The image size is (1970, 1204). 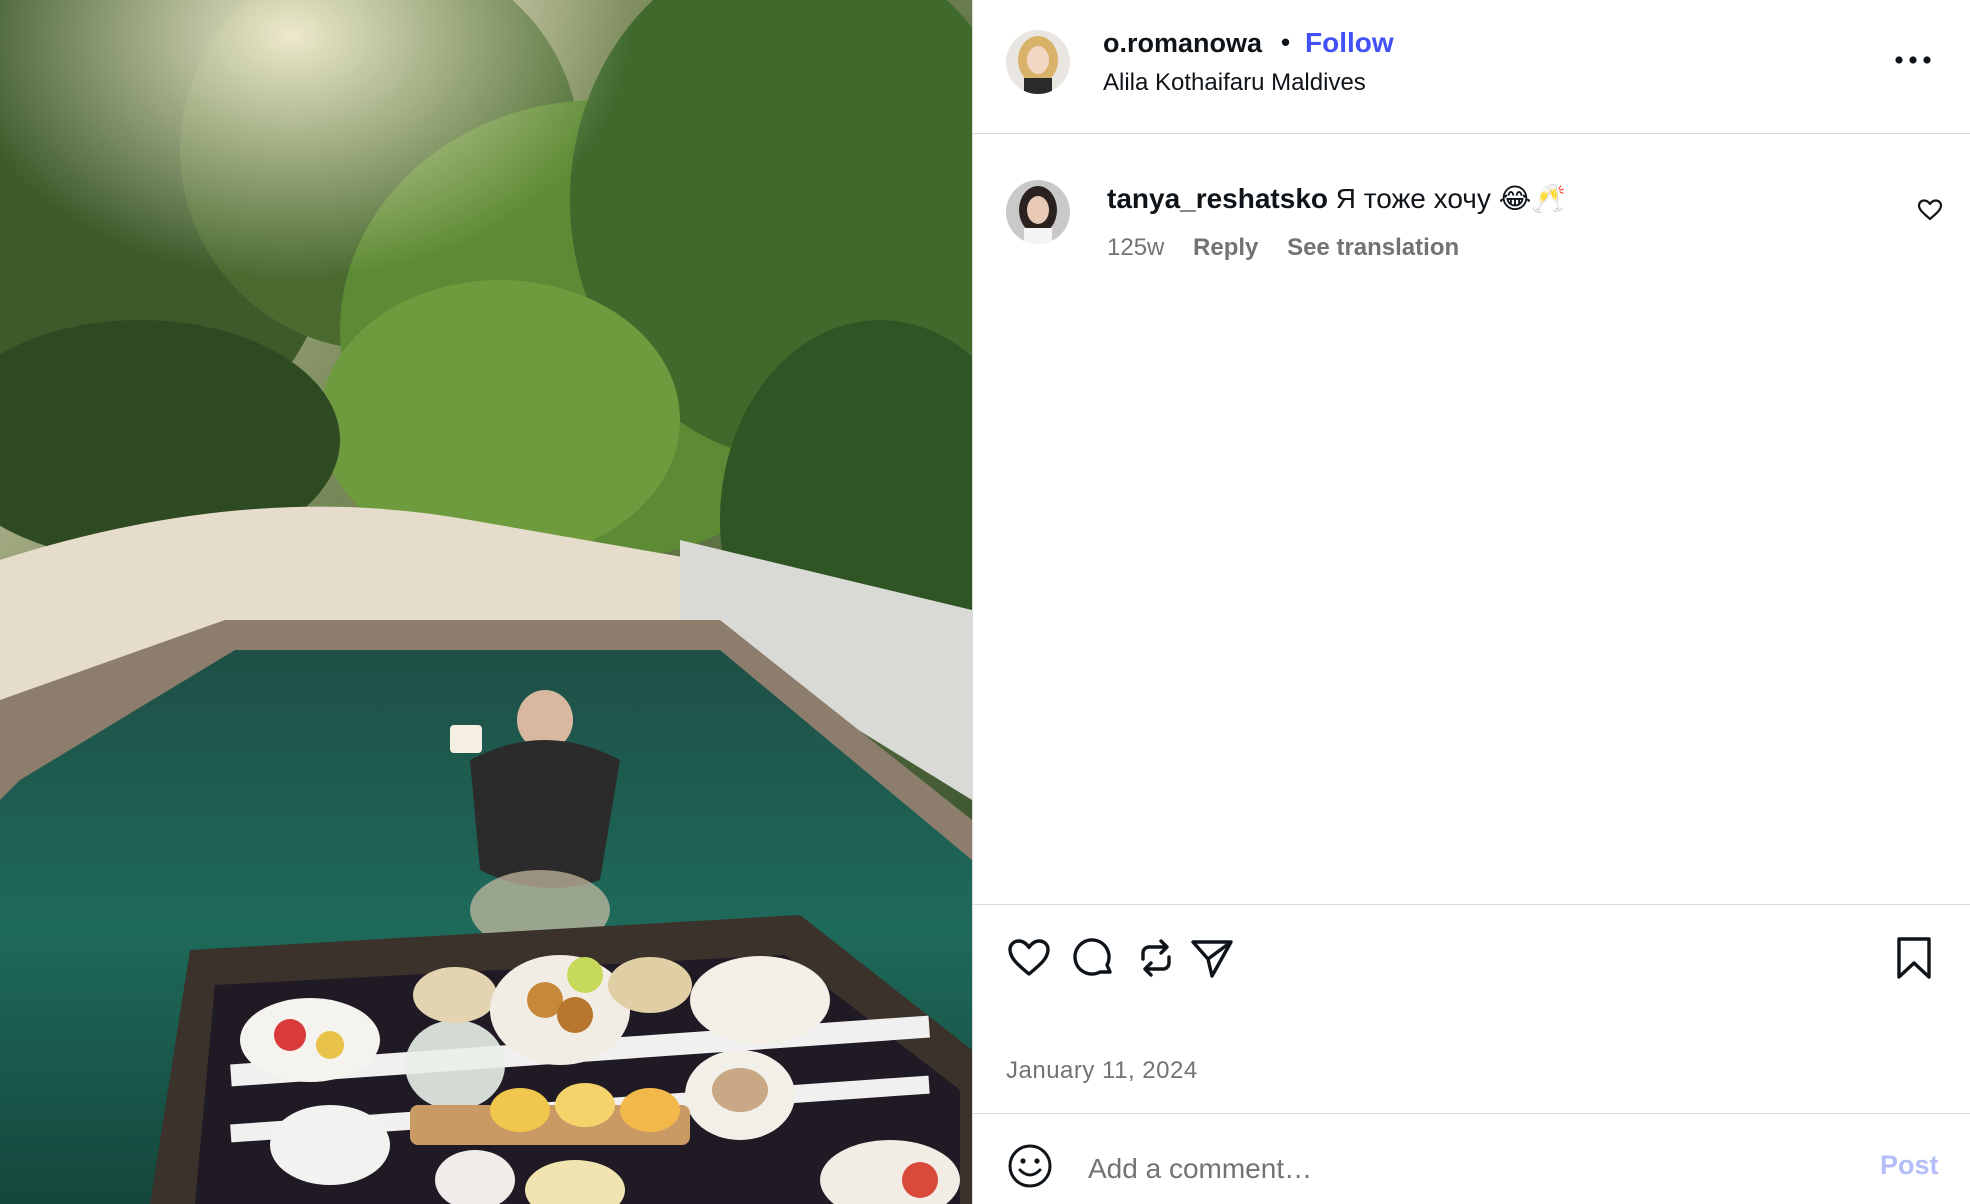 I want to click on post-comment-button: Post, so click(x=1909, y=1165).